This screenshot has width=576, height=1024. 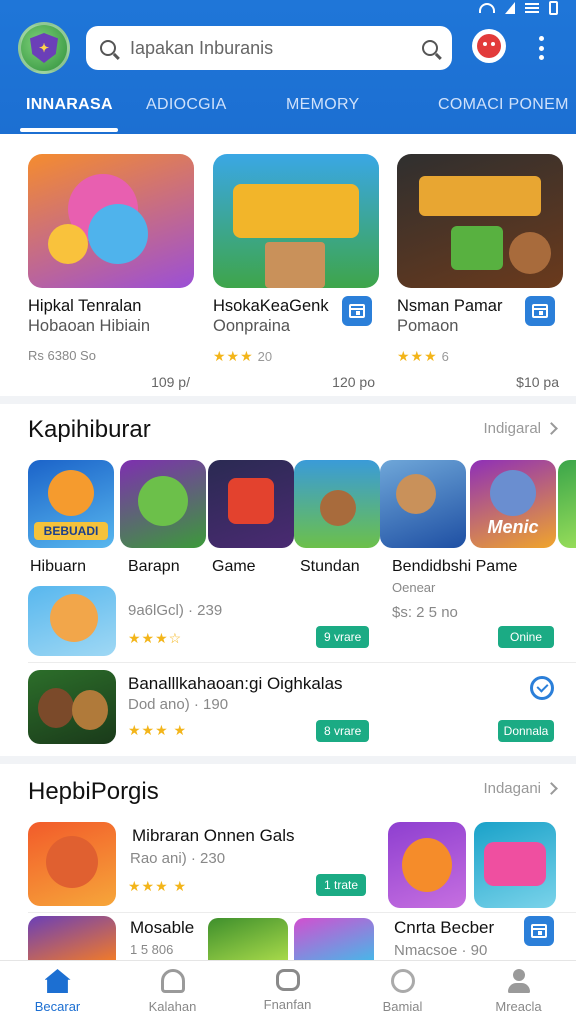 What do you see at coordinates (513, 527) in the screenshot?
I see `tile-banner-text: Menic` at bounding box center [513, 527].